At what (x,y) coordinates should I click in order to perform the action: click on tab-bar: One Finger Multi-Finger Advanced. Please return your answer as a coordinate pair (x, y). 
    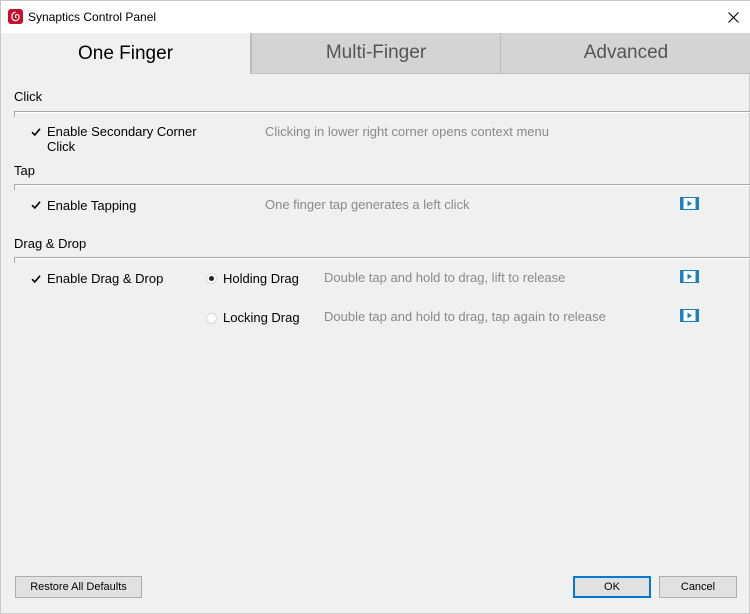
    Looking at the image, I should click on (375, 53).